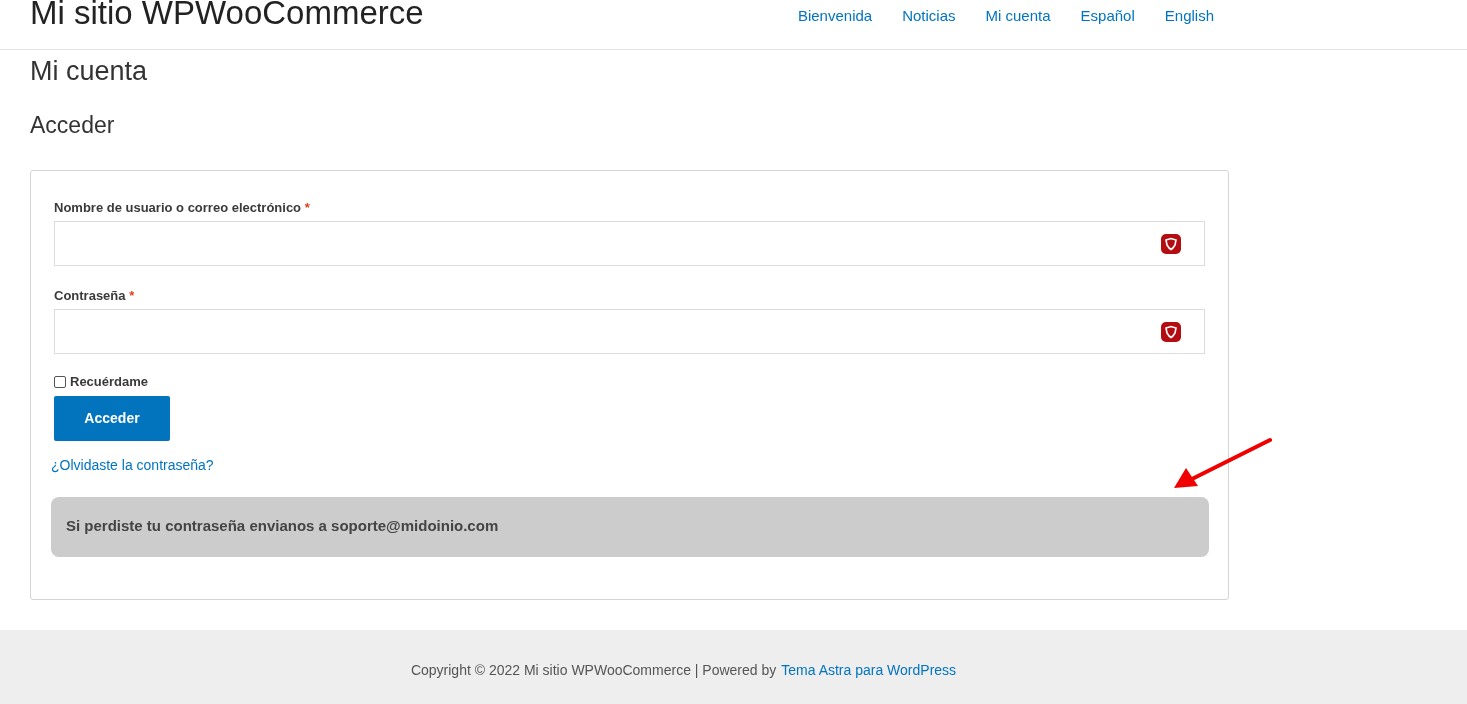 This screenshot has width=1467, height=704. Describe the element at coordinates (593, 670) in the screenshot. I see `copyright-text: Copyright © 2022 Mi sitio WPWooCommerce | Powered by` at that location.